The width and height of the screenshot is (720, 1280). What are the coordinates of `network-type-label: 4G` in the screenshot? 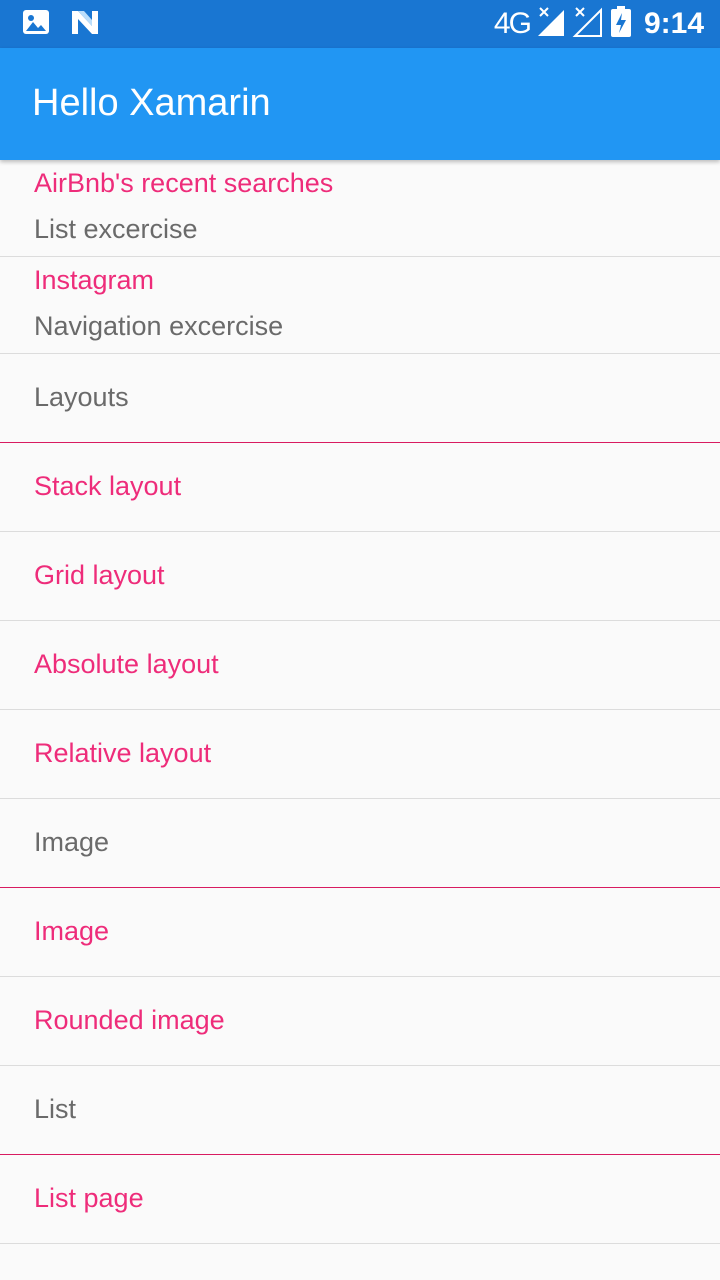 It's located at (512, 23).